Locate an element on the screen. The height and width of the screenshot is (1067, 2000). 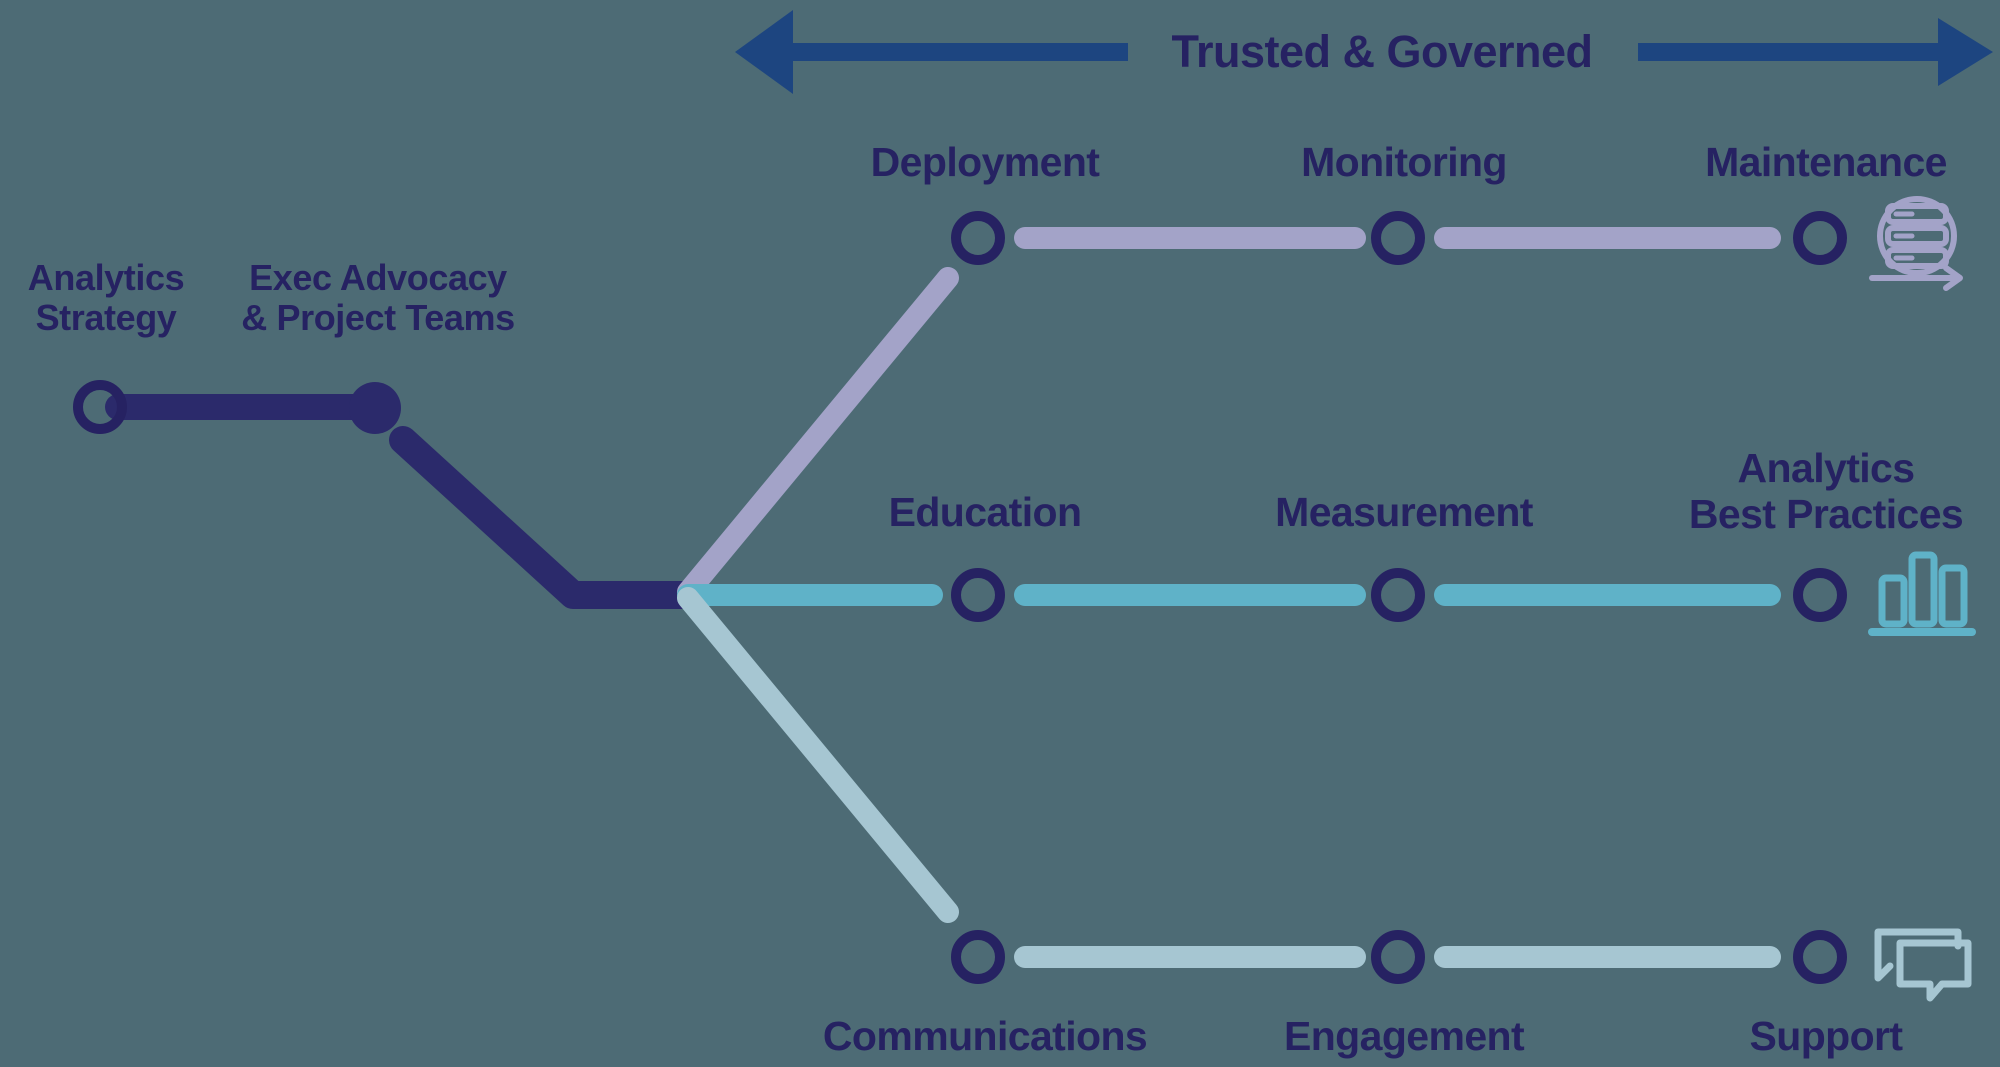
node-support is located at coordinates (1820, 957).